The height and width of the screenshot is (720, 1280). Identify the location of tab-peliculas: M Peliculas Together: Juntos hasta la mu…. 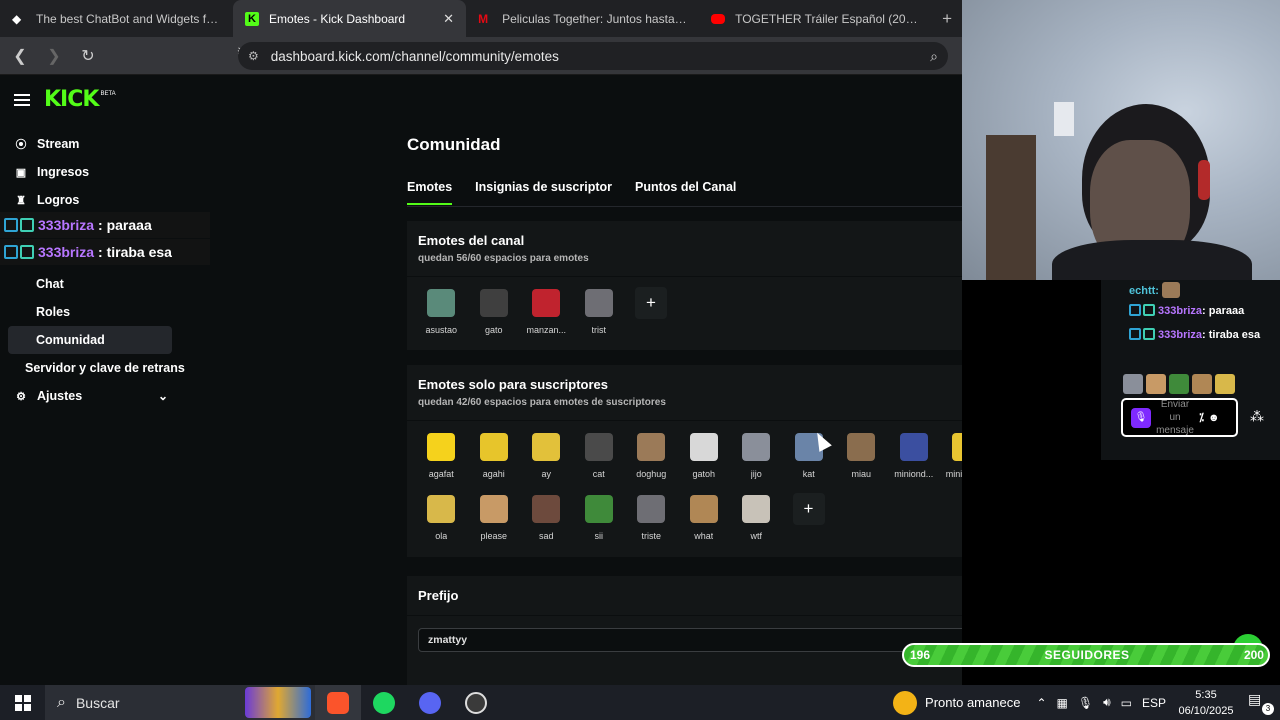
(582, 18).